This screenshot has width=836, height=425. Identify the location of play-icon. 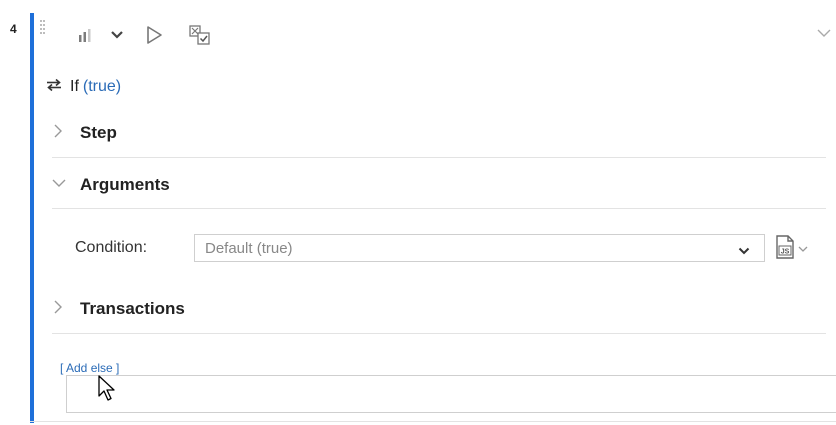
(154, 37).